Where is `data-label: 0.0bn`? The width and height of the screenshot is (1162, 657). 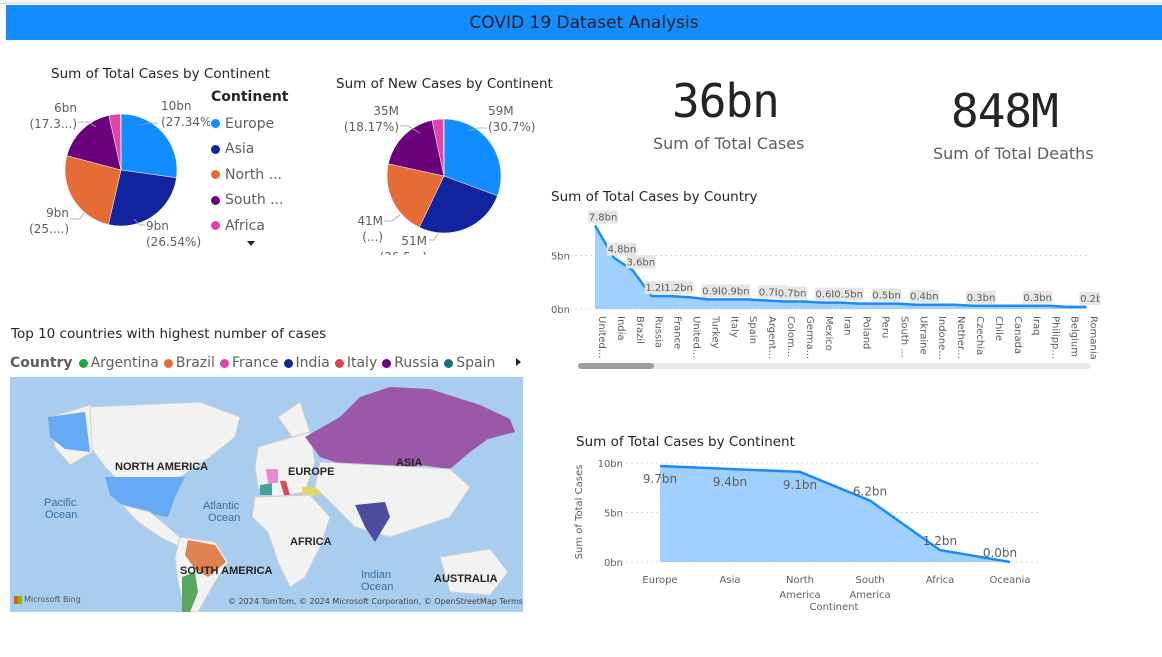 data-label: 0.0bn is located at coordinates (1000, 553).